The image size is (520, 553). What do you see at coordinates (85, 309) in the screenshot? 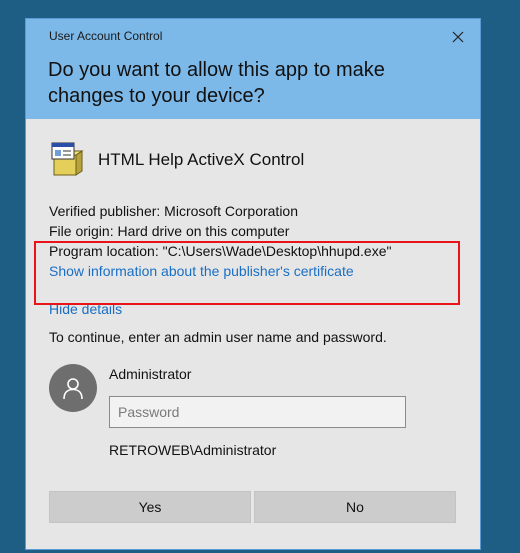
I see `hide-details-link: Hide details` at bounding box center [85, 309].